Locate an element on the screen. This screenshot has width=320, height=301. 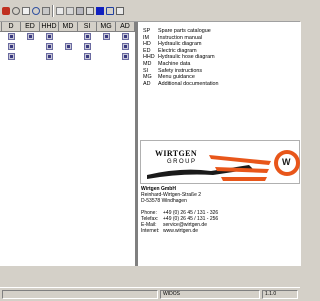
grid-header-cell: ED is located at coordinates (30, 26).